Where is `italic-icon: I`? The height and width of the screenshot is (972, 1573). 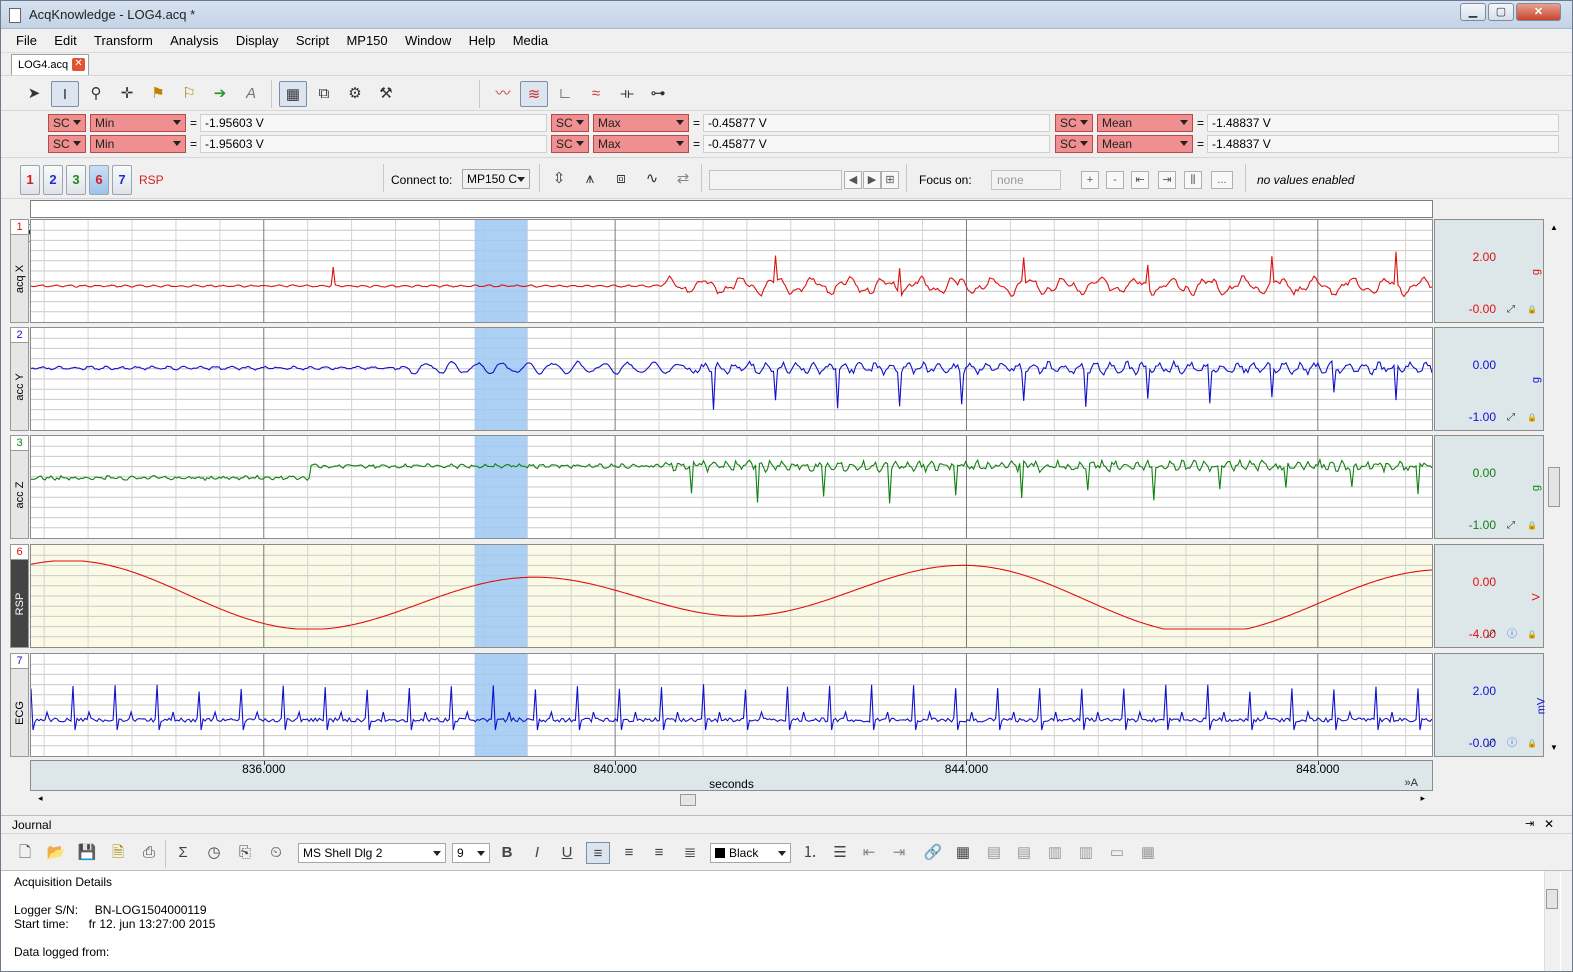 italic-icon: I is located at coordinates (537, 853).